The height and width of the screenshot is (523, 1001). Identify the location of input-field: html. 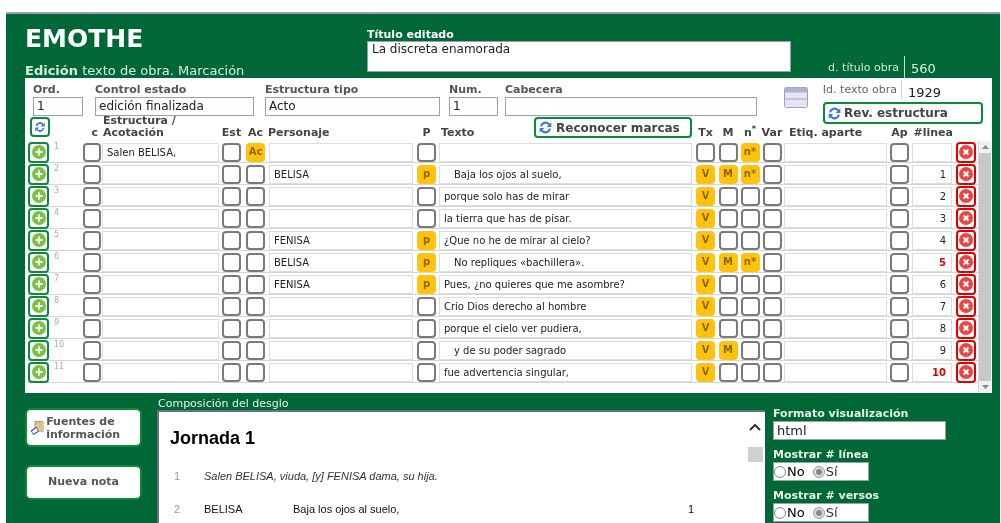
(859, 430).